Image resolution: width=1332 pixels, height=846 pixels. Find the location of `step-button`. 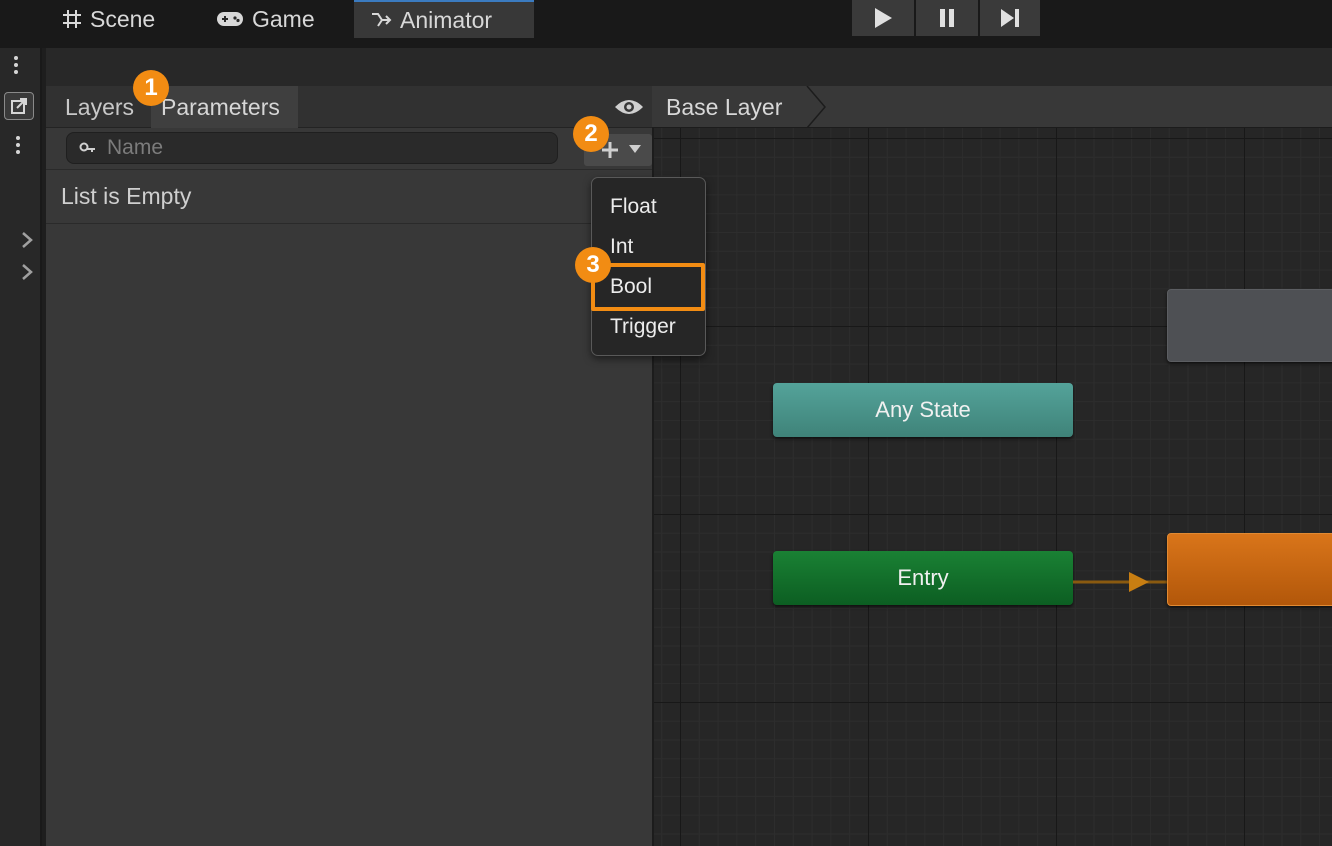

step-button is located at coordinates (1010, 18).